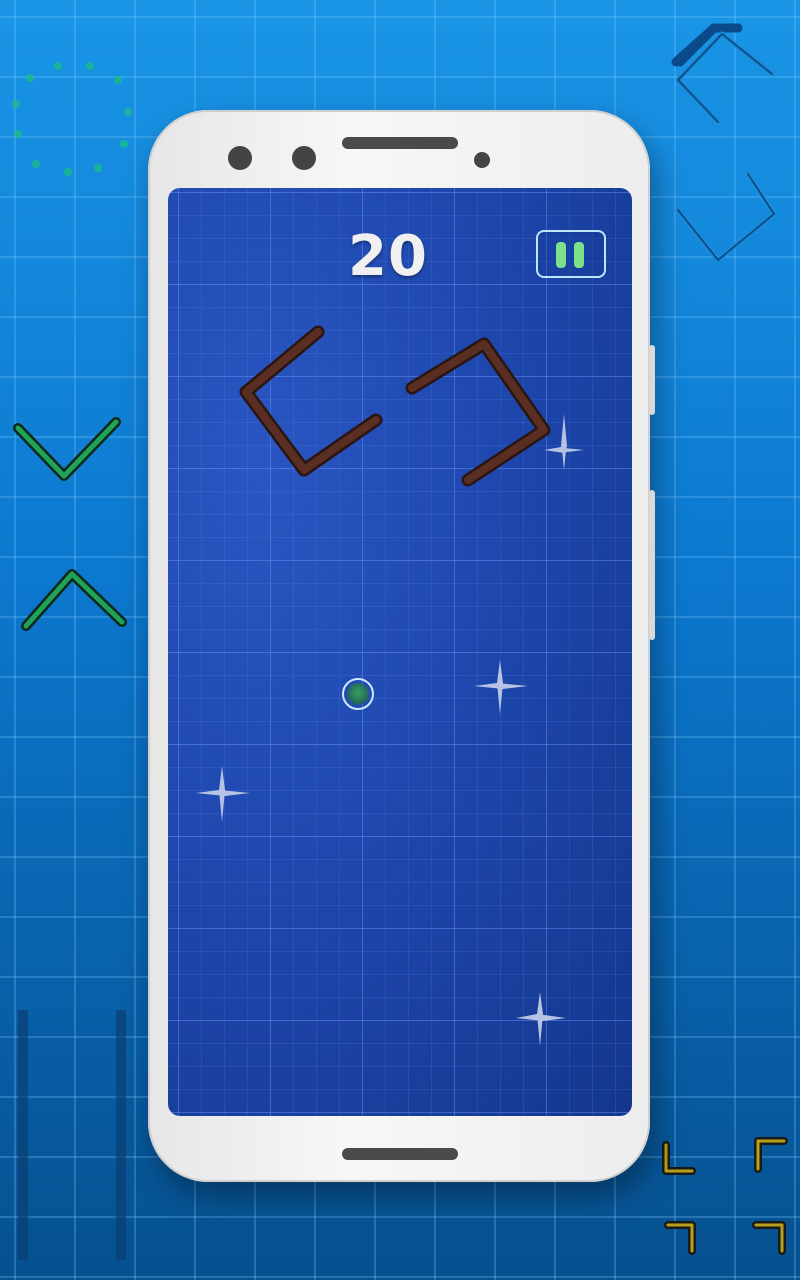  I want to click on decor-dot-ring, so click(72, 119).